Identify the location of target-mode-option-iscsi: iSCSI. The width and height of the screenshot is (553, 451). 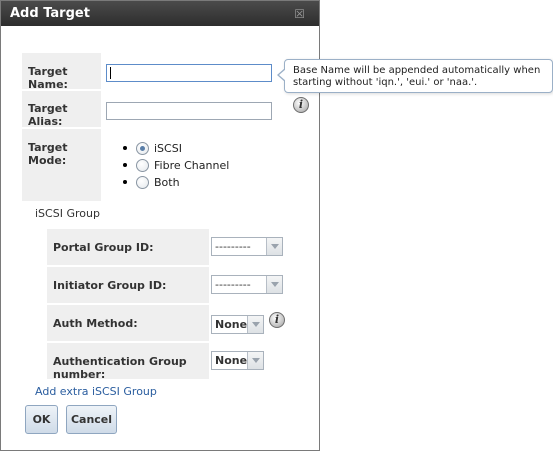
(152, 148).